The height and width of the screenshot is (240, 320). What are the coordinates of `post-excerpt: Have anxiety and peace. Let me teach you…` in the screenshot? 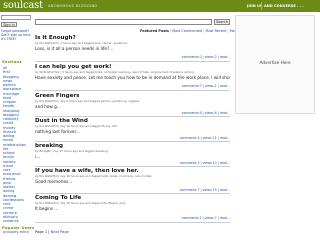 It's located at (132, 77).